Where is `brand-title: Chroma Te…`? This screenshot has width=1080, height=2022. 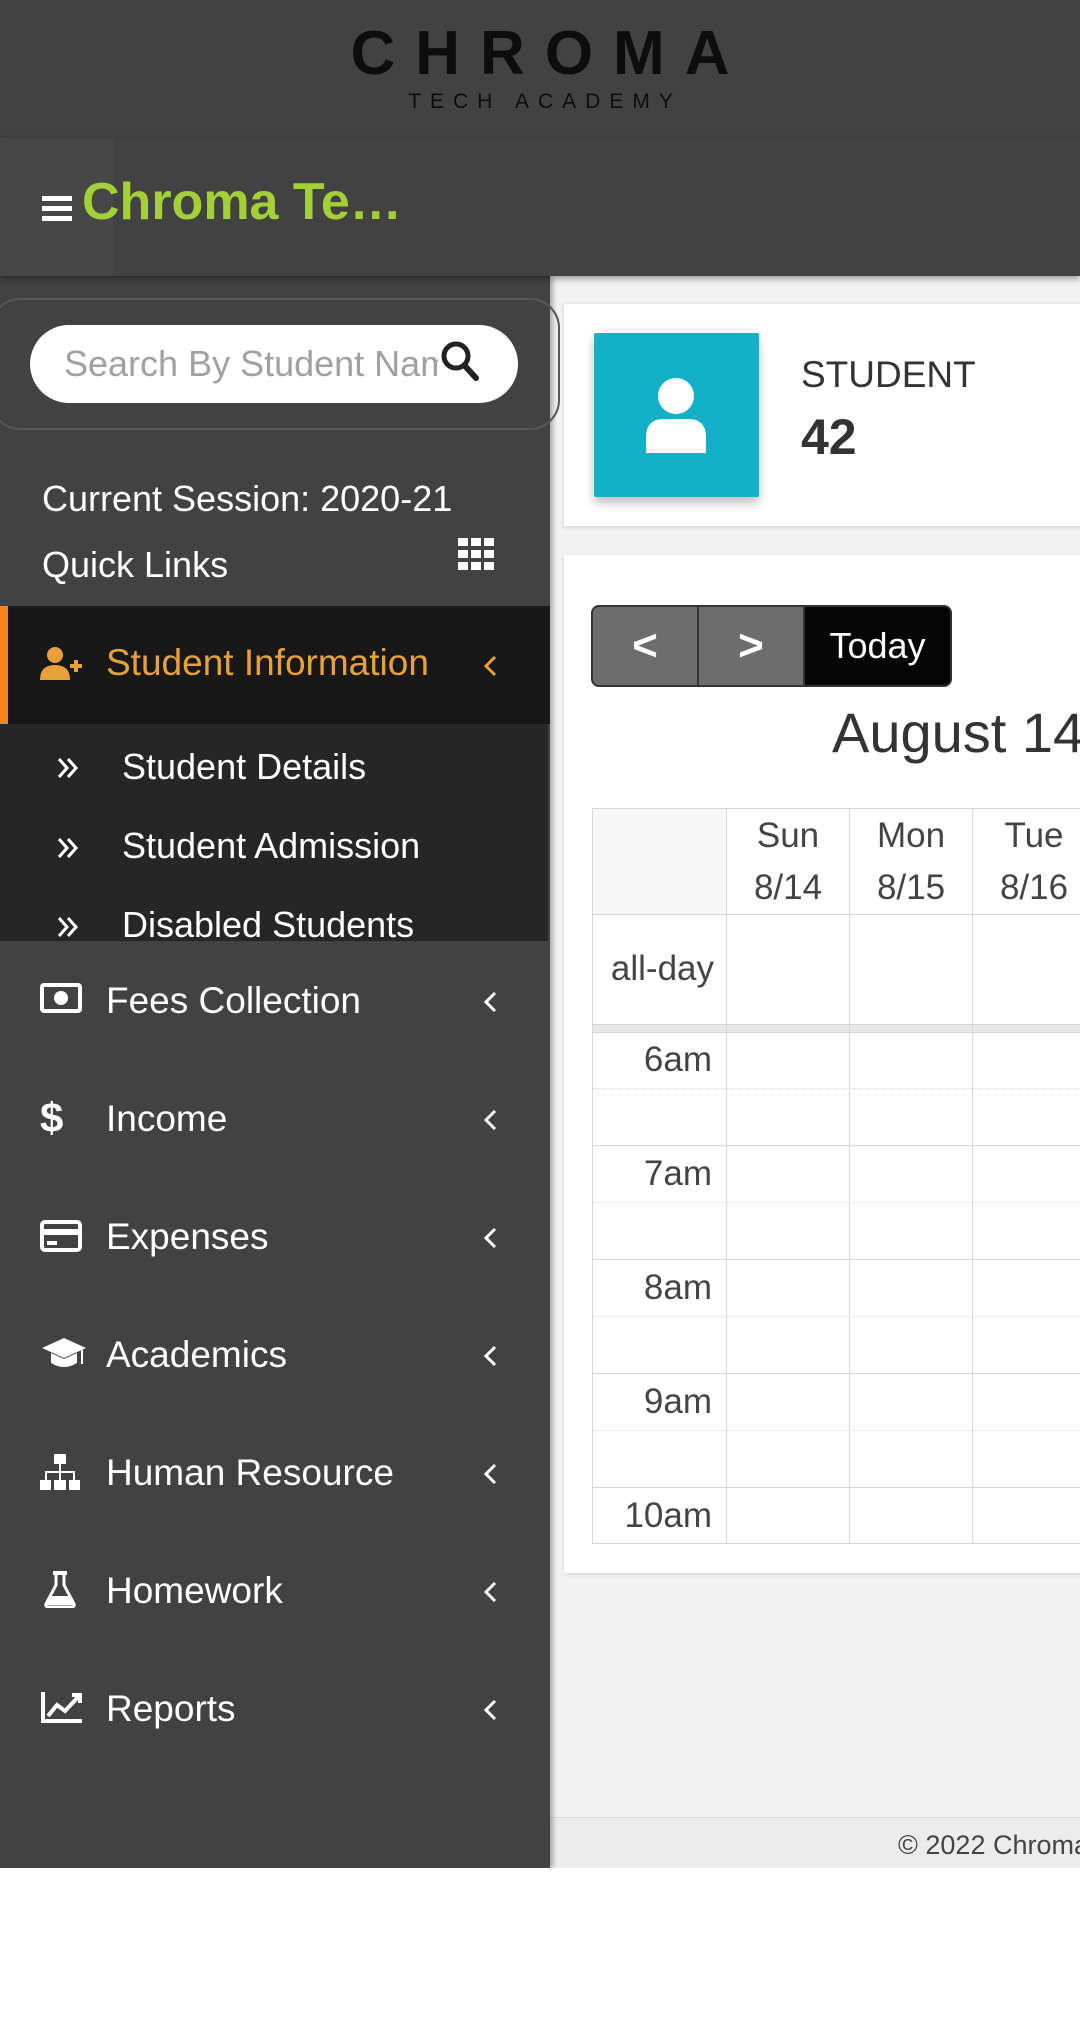 brand-title: Chroma Te… is located at coordinates (242, 202).